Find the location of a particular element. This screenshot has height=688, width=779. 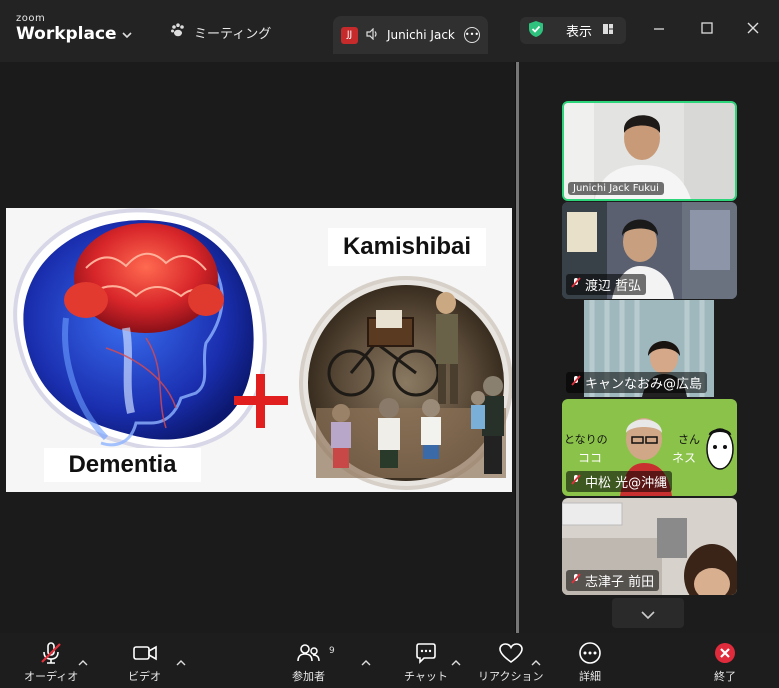

more-details-button: 詳細 is located at coordinates (590, 662).